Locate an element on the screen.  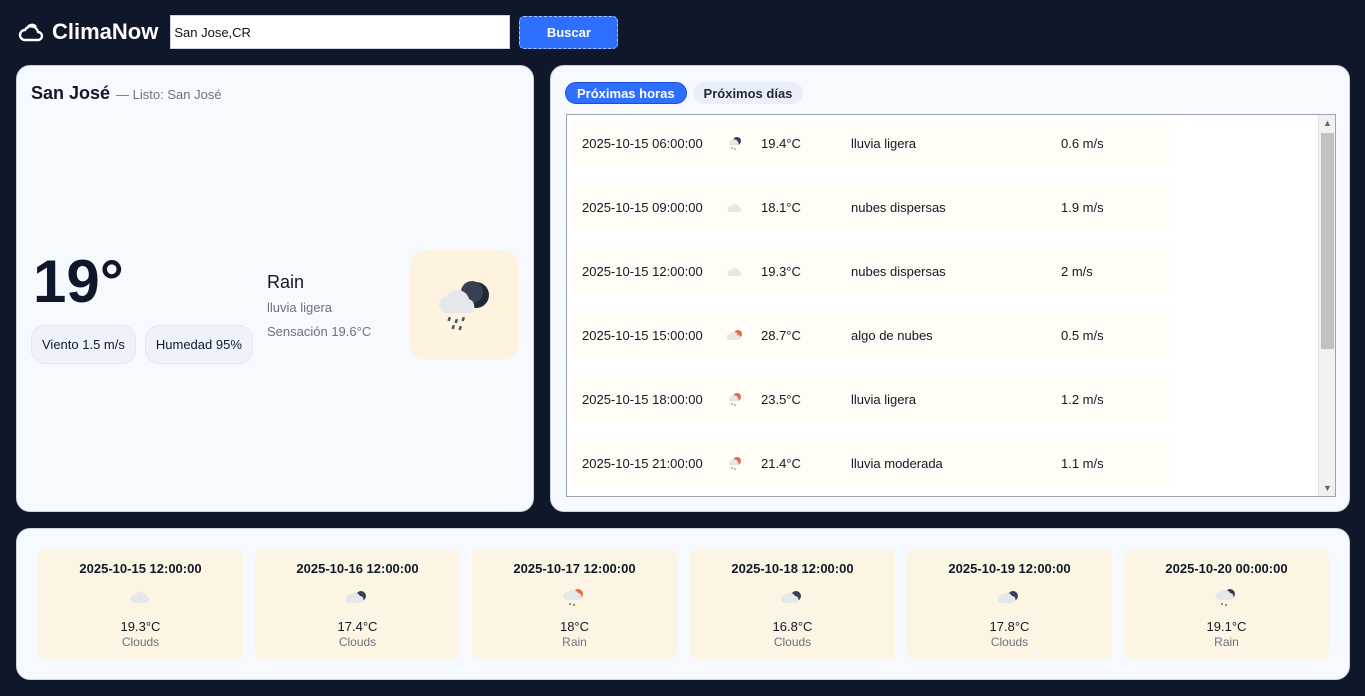
day-date: 2025-10-16 12:00:00 is located at coordinates (357, 568).